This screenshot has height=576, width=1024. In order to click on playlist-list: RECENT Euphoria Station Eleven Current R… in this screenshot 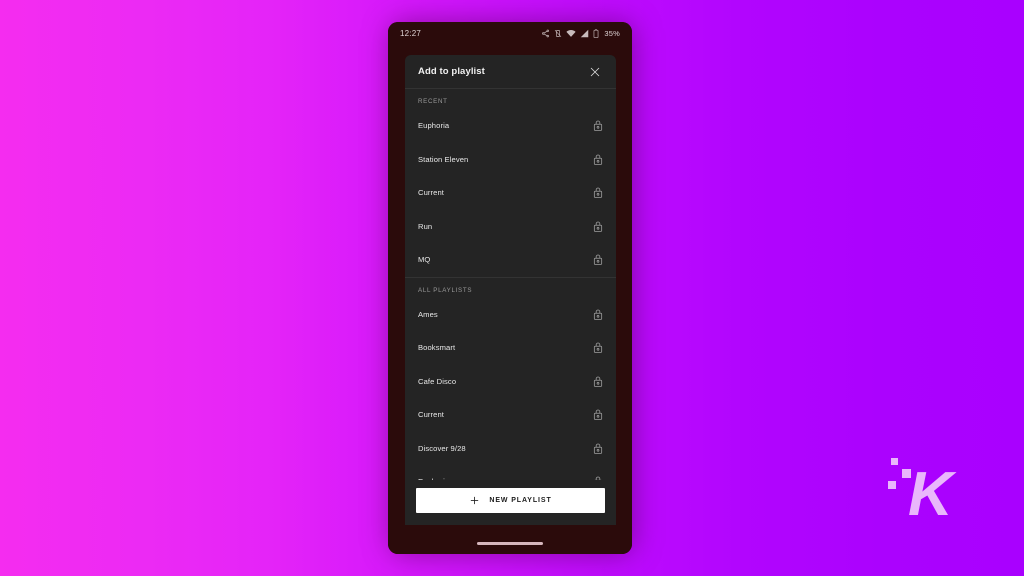, I will do `click(510, 284)`.